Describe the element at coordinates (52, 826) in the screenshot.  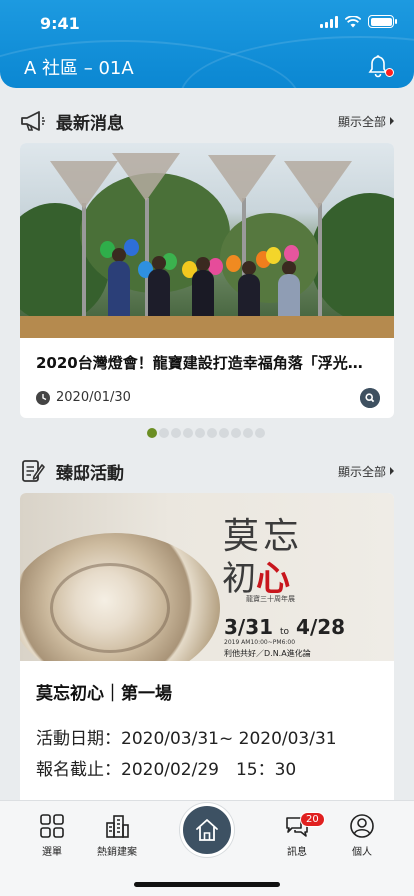
I see `grid-menu-icon` at that location.